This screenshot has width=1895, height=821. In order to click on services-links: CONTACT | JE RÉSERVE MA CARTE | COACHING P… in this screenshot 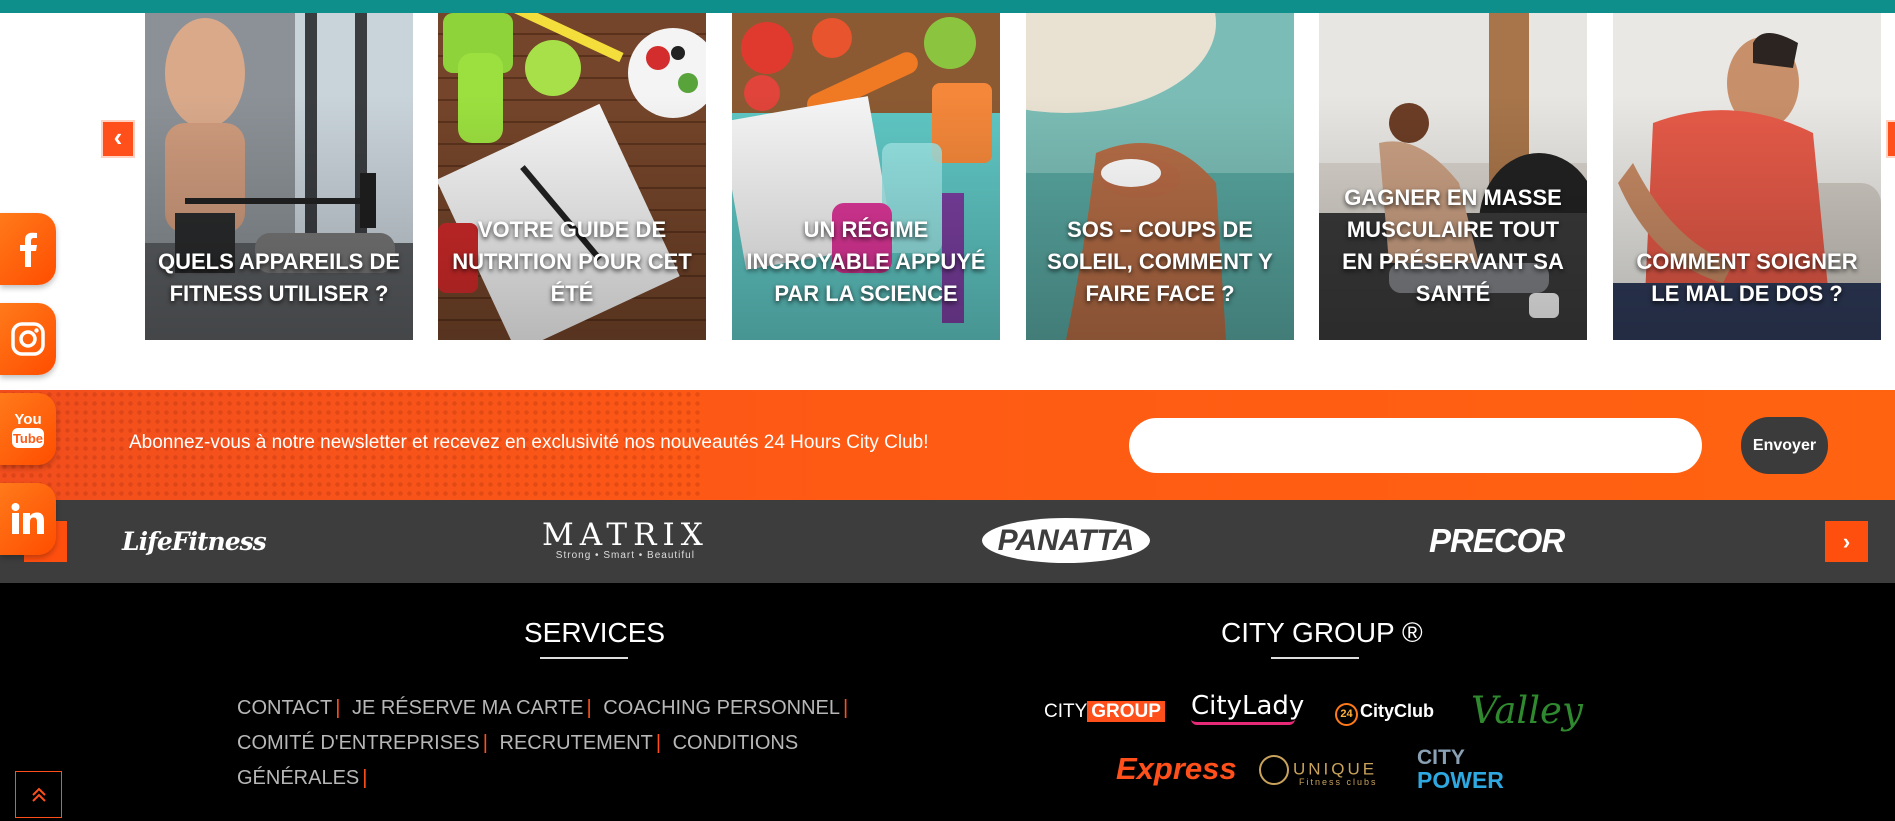, I will do `click(577, 743)`.